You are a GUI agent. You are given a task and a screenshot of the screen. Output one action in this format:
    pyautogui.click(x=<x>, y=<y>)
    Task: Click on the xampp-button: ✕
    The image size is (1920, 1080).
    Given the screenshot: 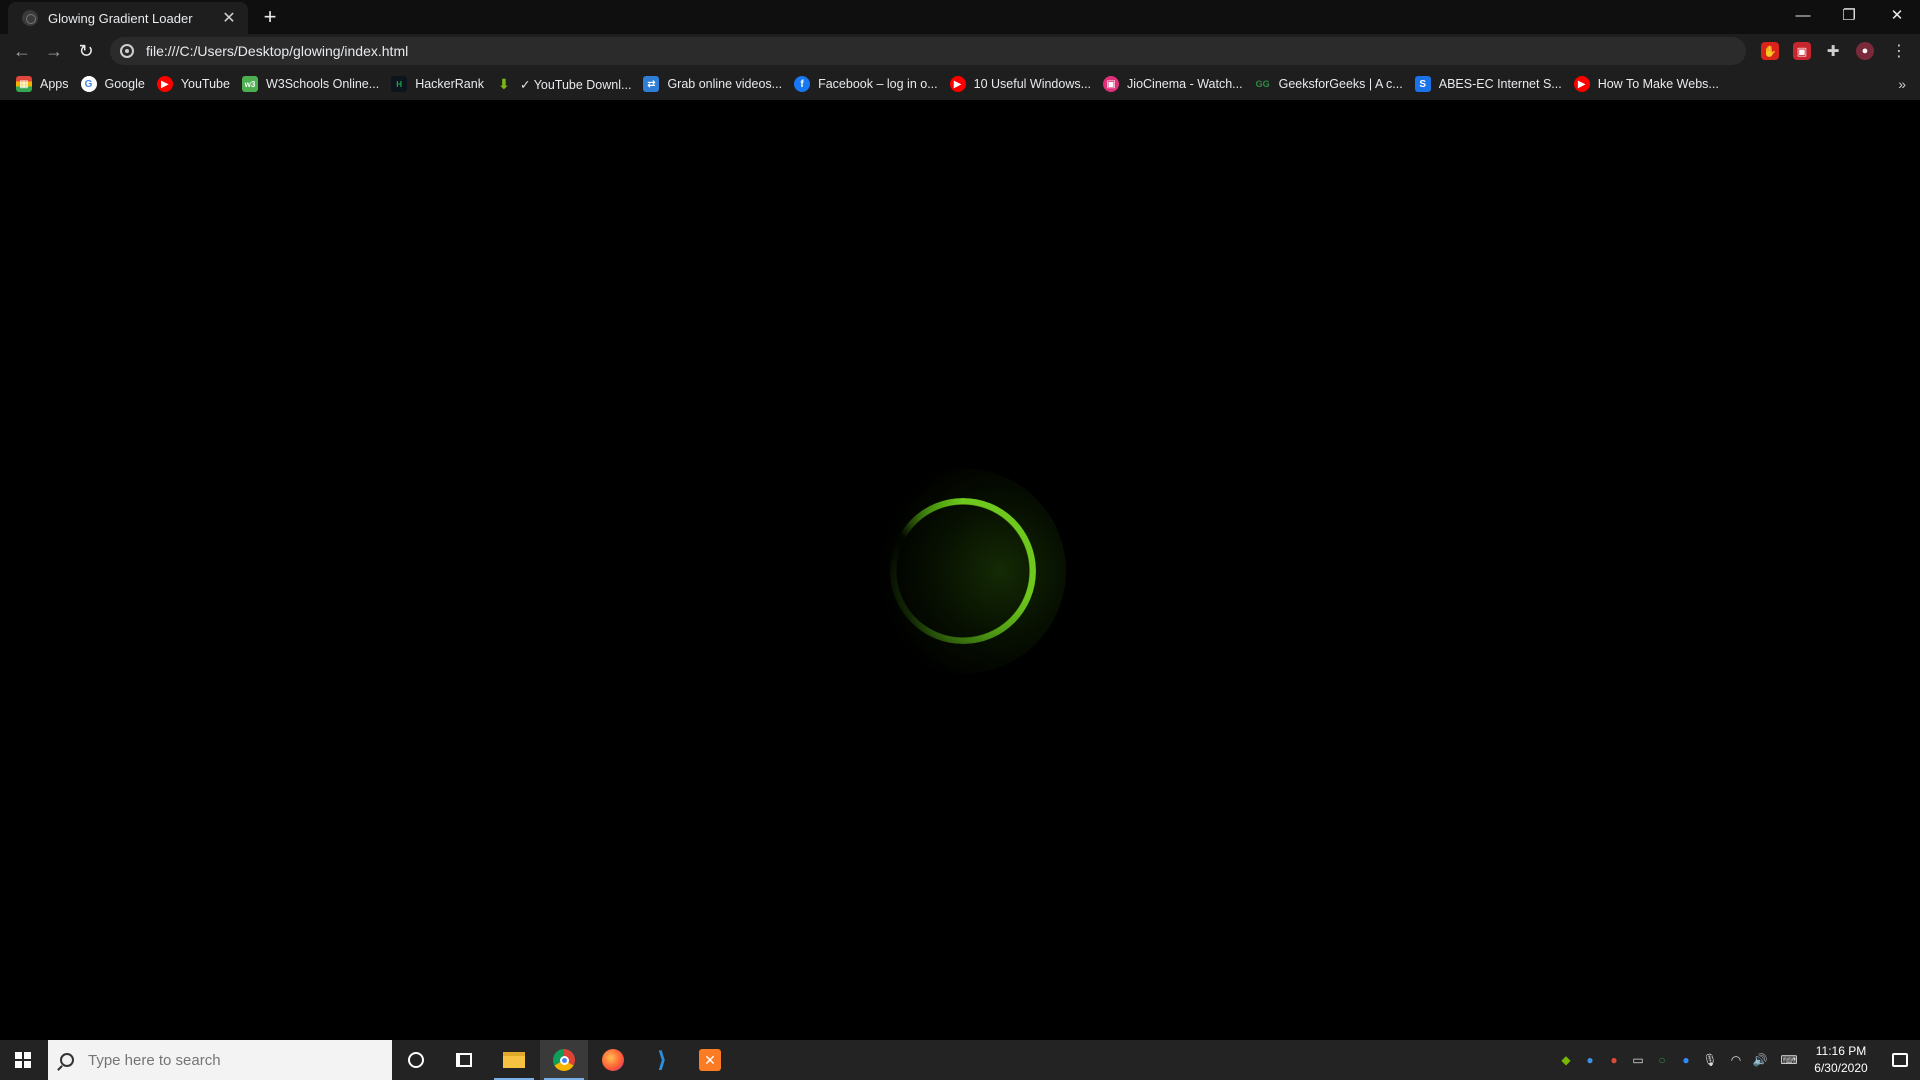 What is the action you would take?
    pyautogui.click(x=710, y=1060)
    